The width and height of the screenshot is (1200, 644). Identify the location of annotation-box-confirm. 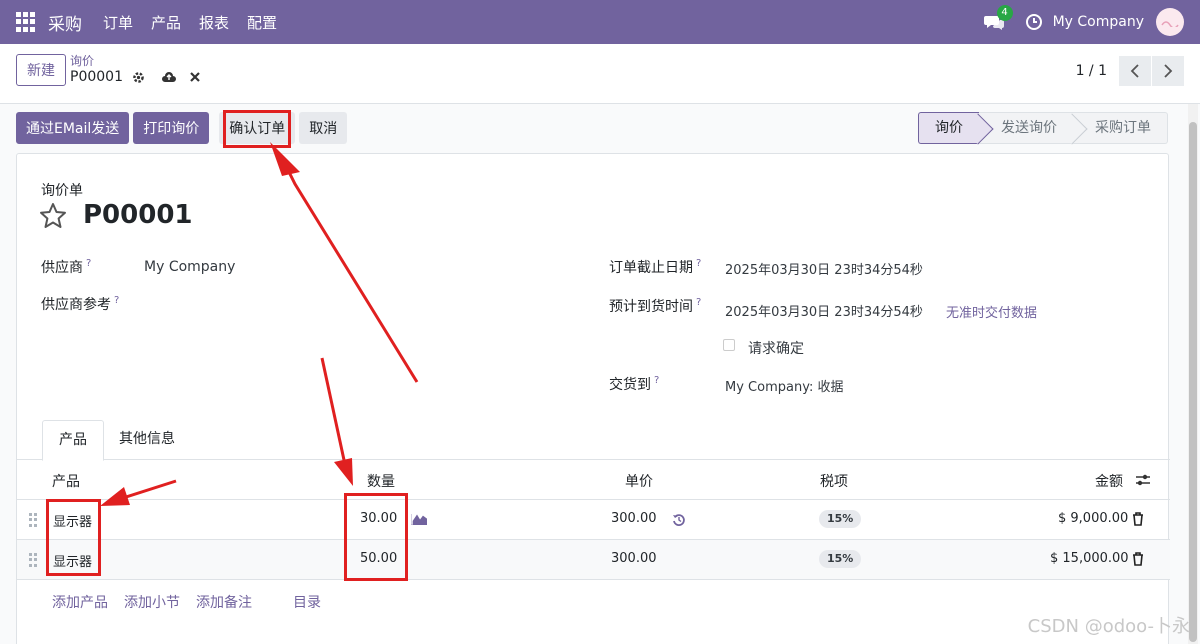
(257, 129).